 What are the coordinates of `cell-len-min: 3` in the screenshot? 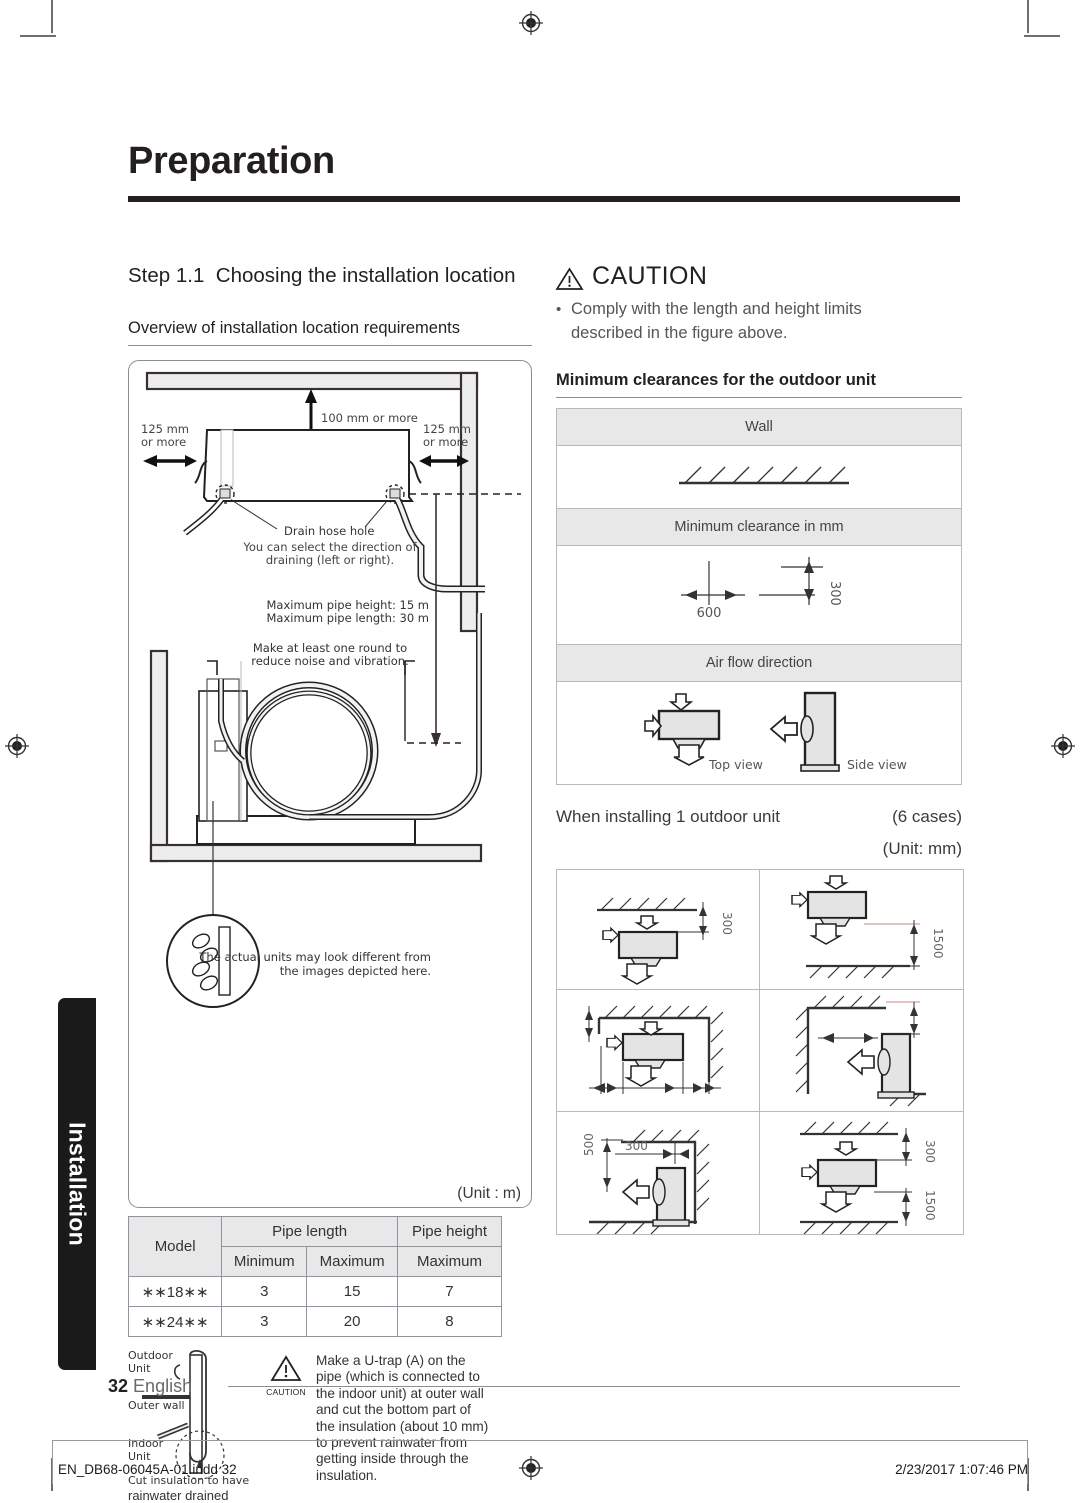 It's located at (264, 1321).